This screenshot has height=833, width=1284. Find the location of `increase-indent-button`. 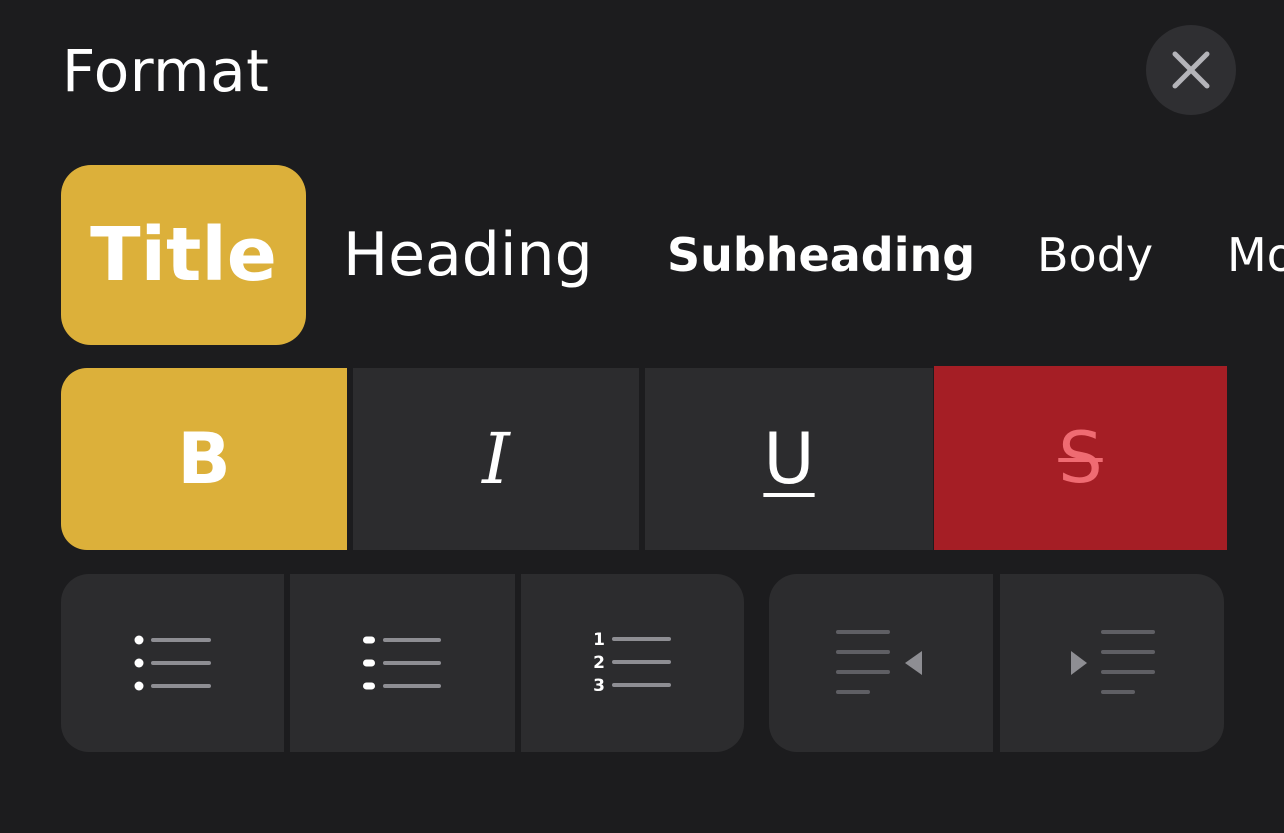

increase-indent-button is located at coordinates (1112, 663).